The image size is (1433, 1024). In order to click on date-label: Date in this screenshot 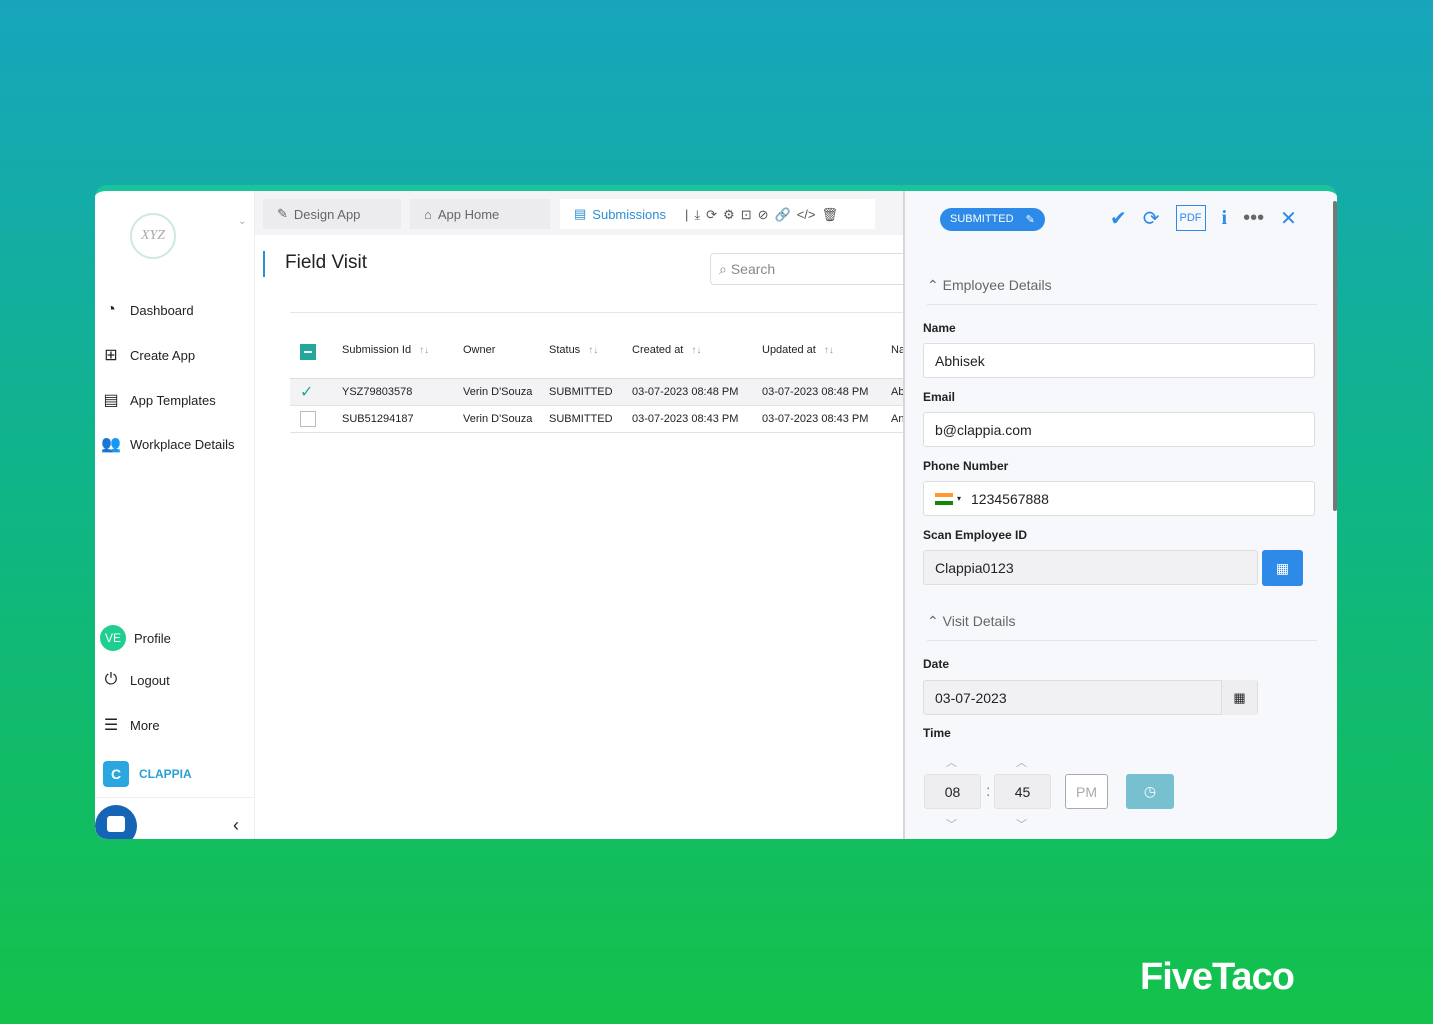, I will do `click(936, 664)`.